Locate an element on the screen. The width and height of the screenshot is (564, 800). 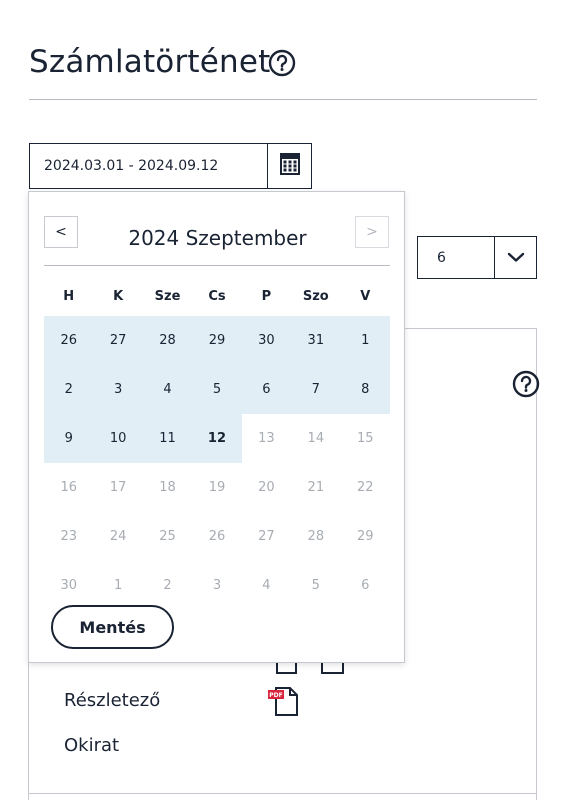
weekday-label: Szo is located at coordinates (315, 296).